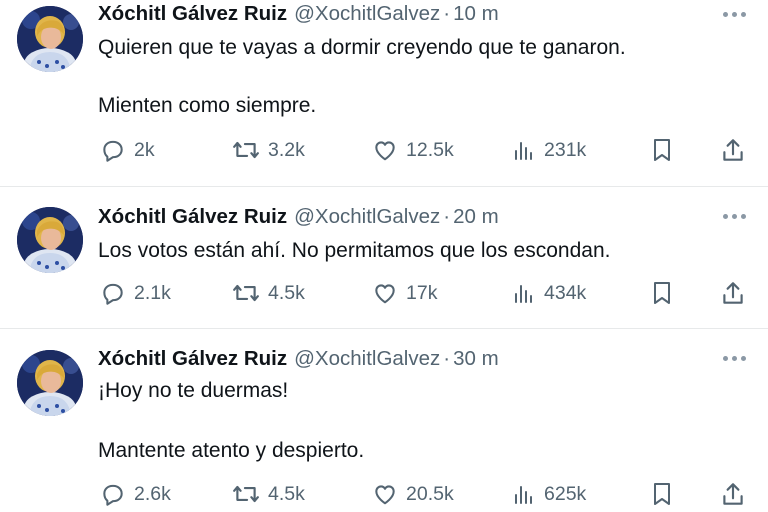 This screenshot has width=768, height=512. I want to click on timestamp: 30 m, so click(476, 358).